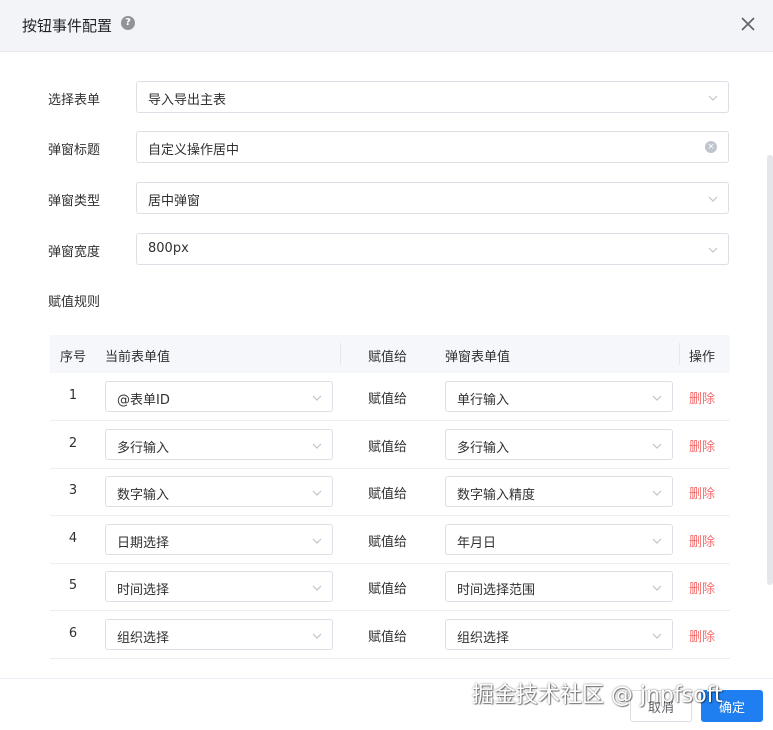 The image size is (773, 730). Describe the element at coordinates (73, 586) in the screenshot. I see `row-index: 5` at that location.